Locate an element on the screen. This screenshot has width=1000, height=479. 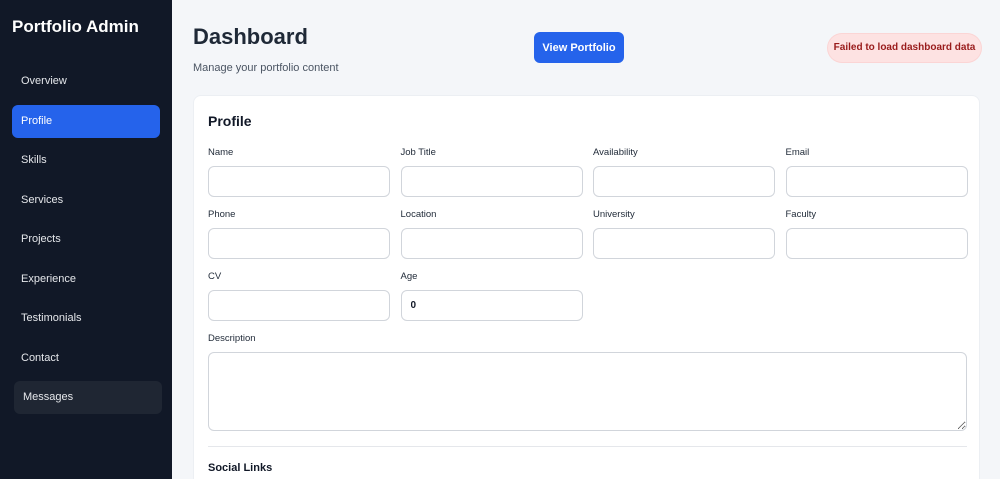
job-title-field: Job Title is located at coordinates (491, 178).